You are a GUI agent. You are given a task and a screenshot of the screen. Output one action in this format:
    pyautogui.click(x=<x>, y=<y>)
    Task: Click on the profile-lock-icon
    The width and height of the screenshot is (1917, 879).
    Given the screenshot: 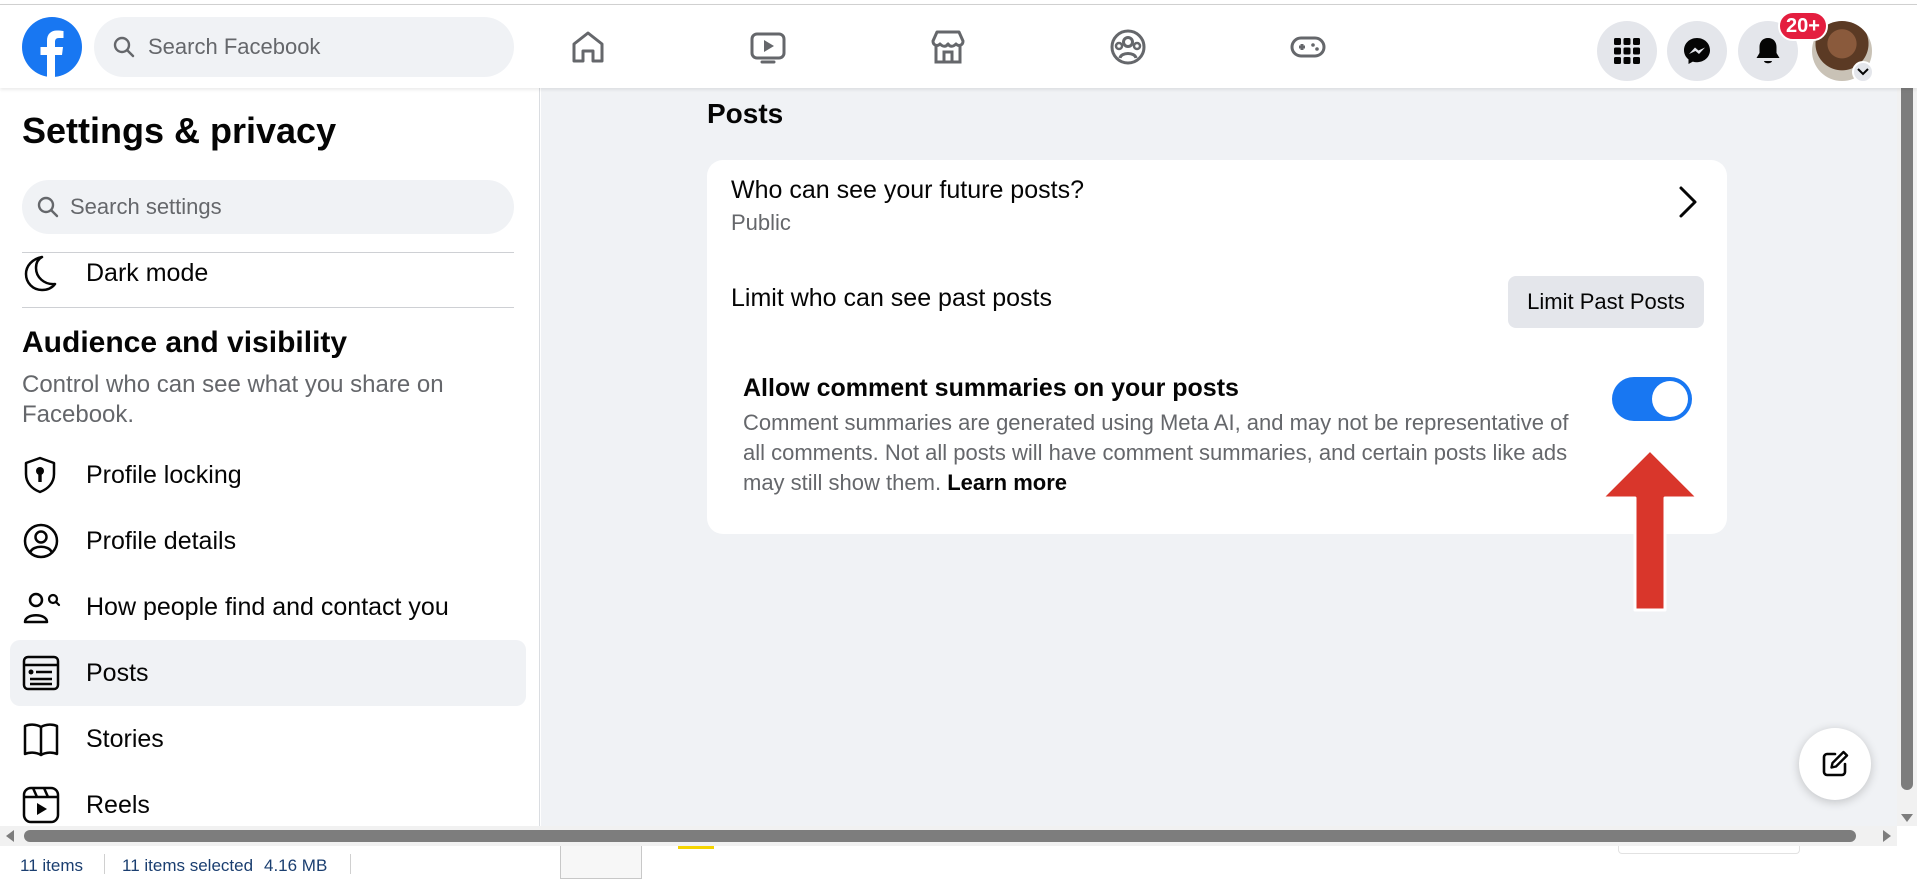 What is the action you would take?
    pyautogui.click(x=42, y=475)
    